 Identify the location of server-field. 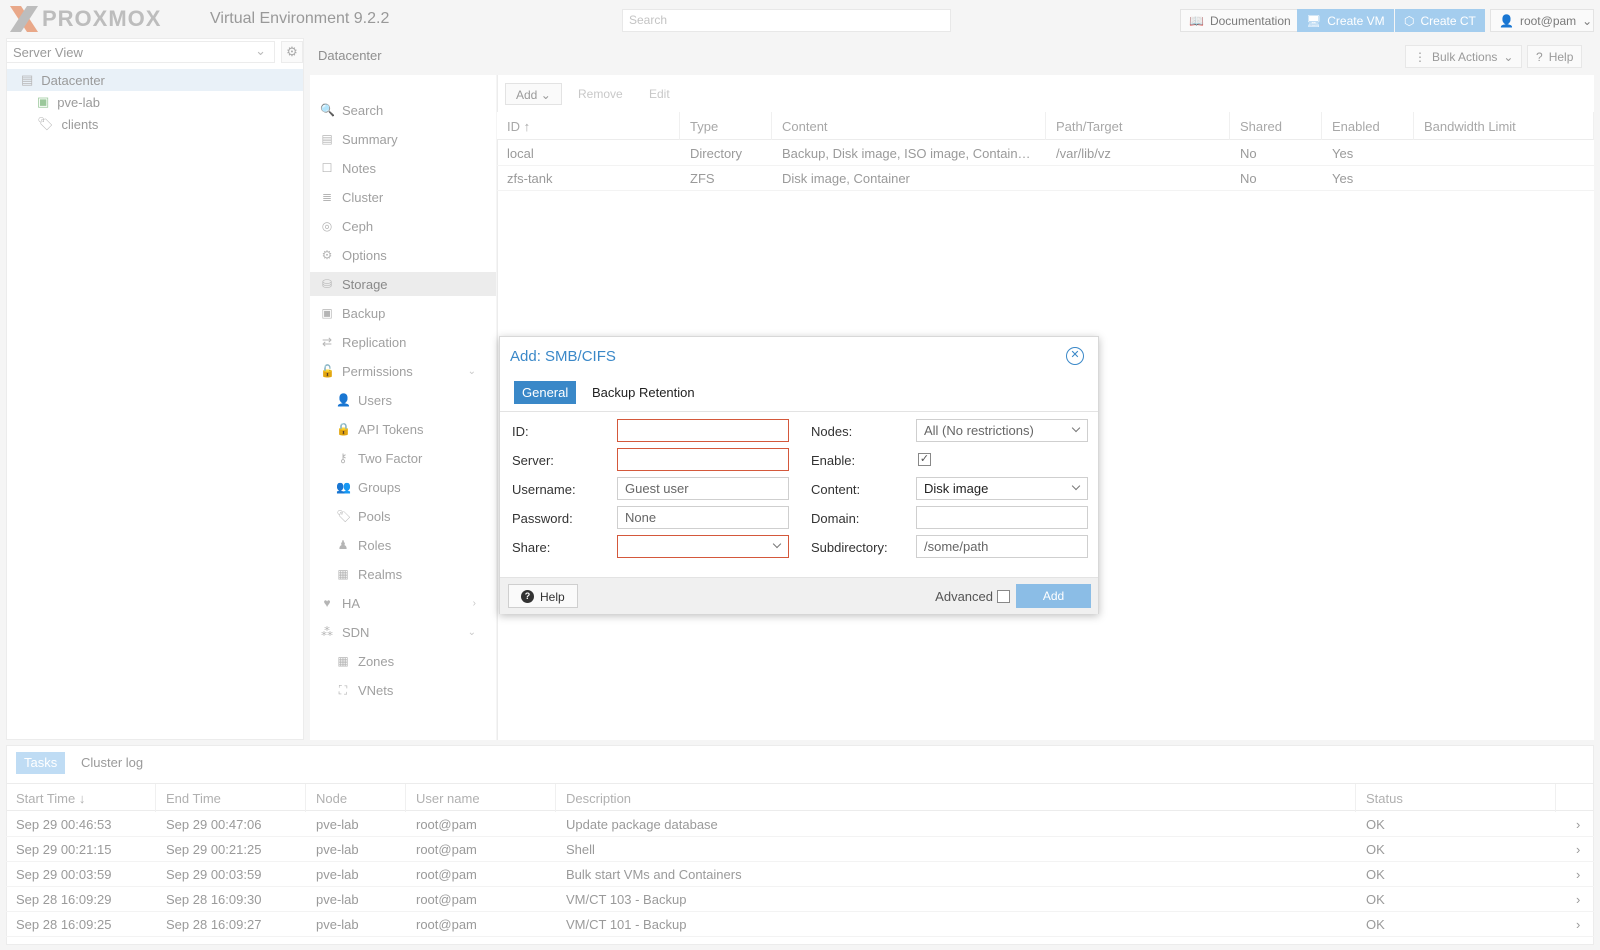
(703, 459).